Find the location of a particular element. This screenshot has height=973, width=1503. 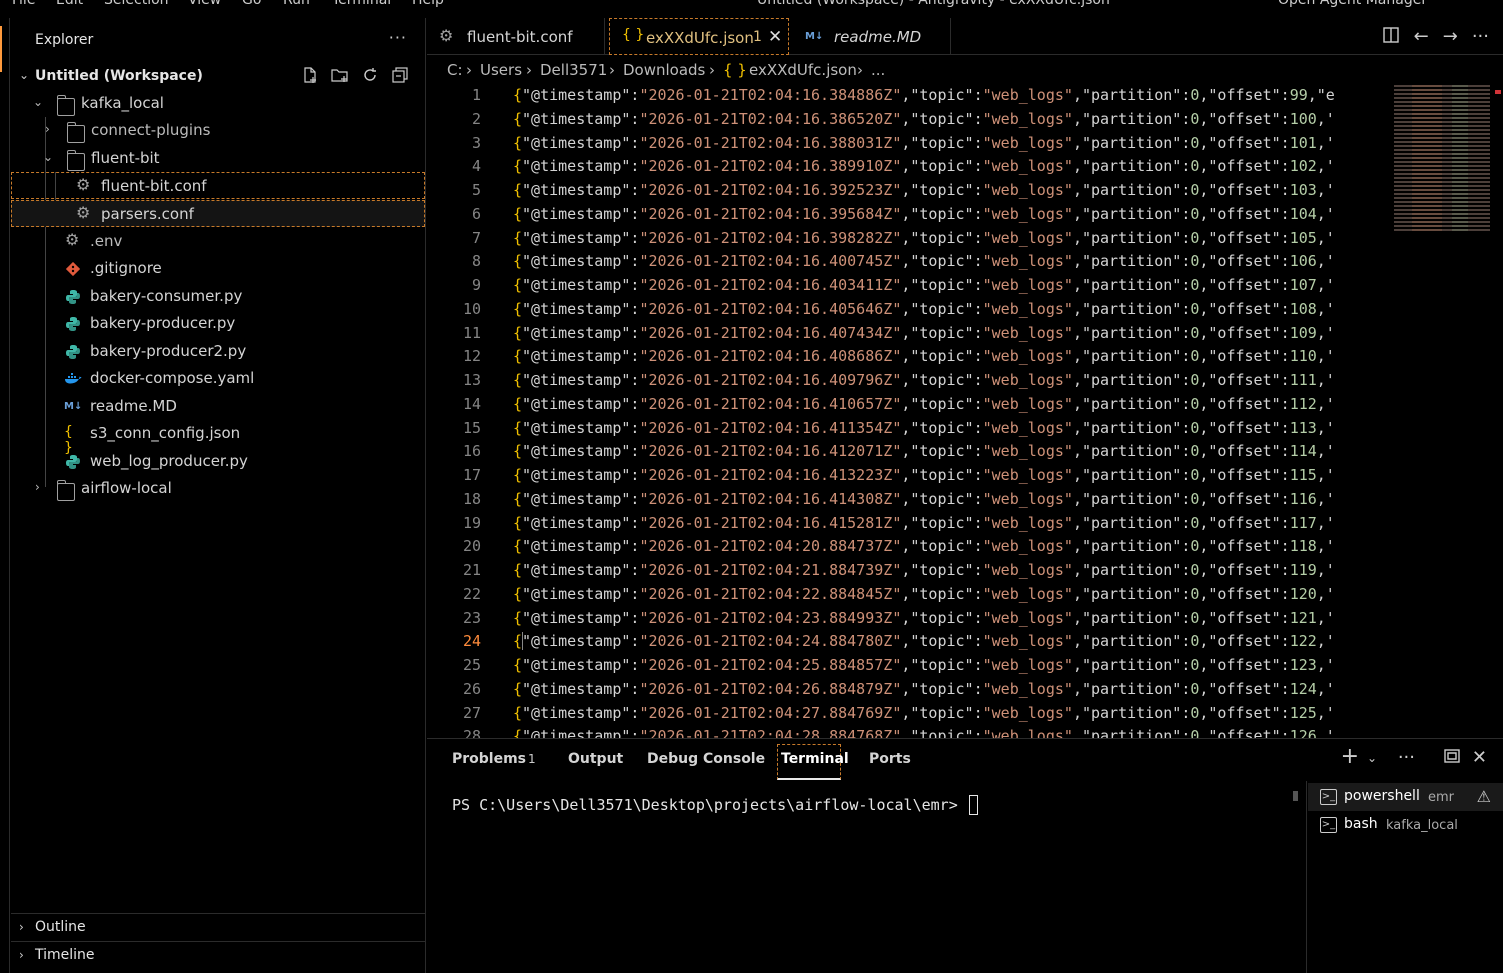

tree-file-web-log-producer: web_log_producer.py is located at coordinates (218, 461).